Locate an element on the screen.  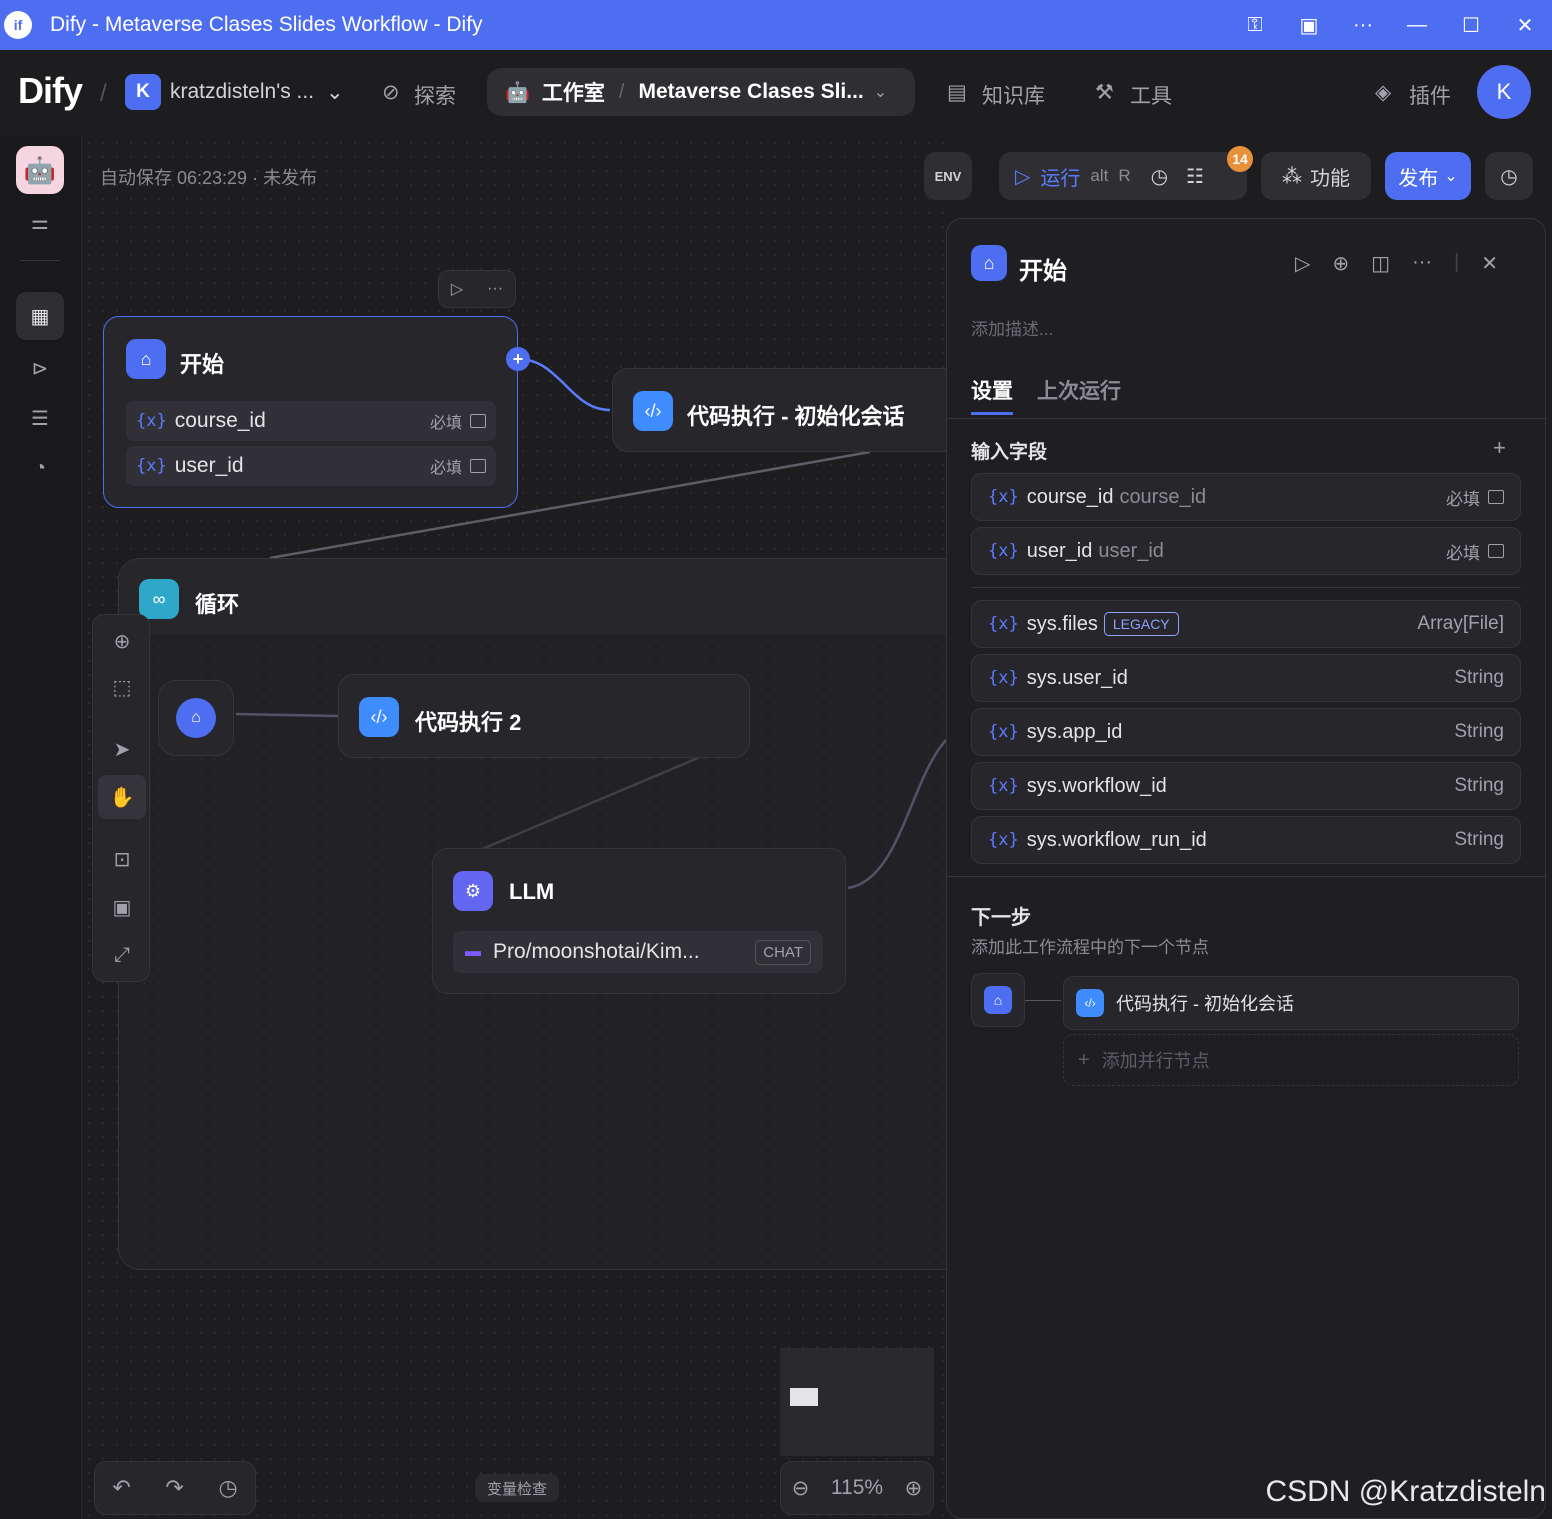
add-parallel-node-button: + 添加并行节点 is located at coordinates (1291, 1060).